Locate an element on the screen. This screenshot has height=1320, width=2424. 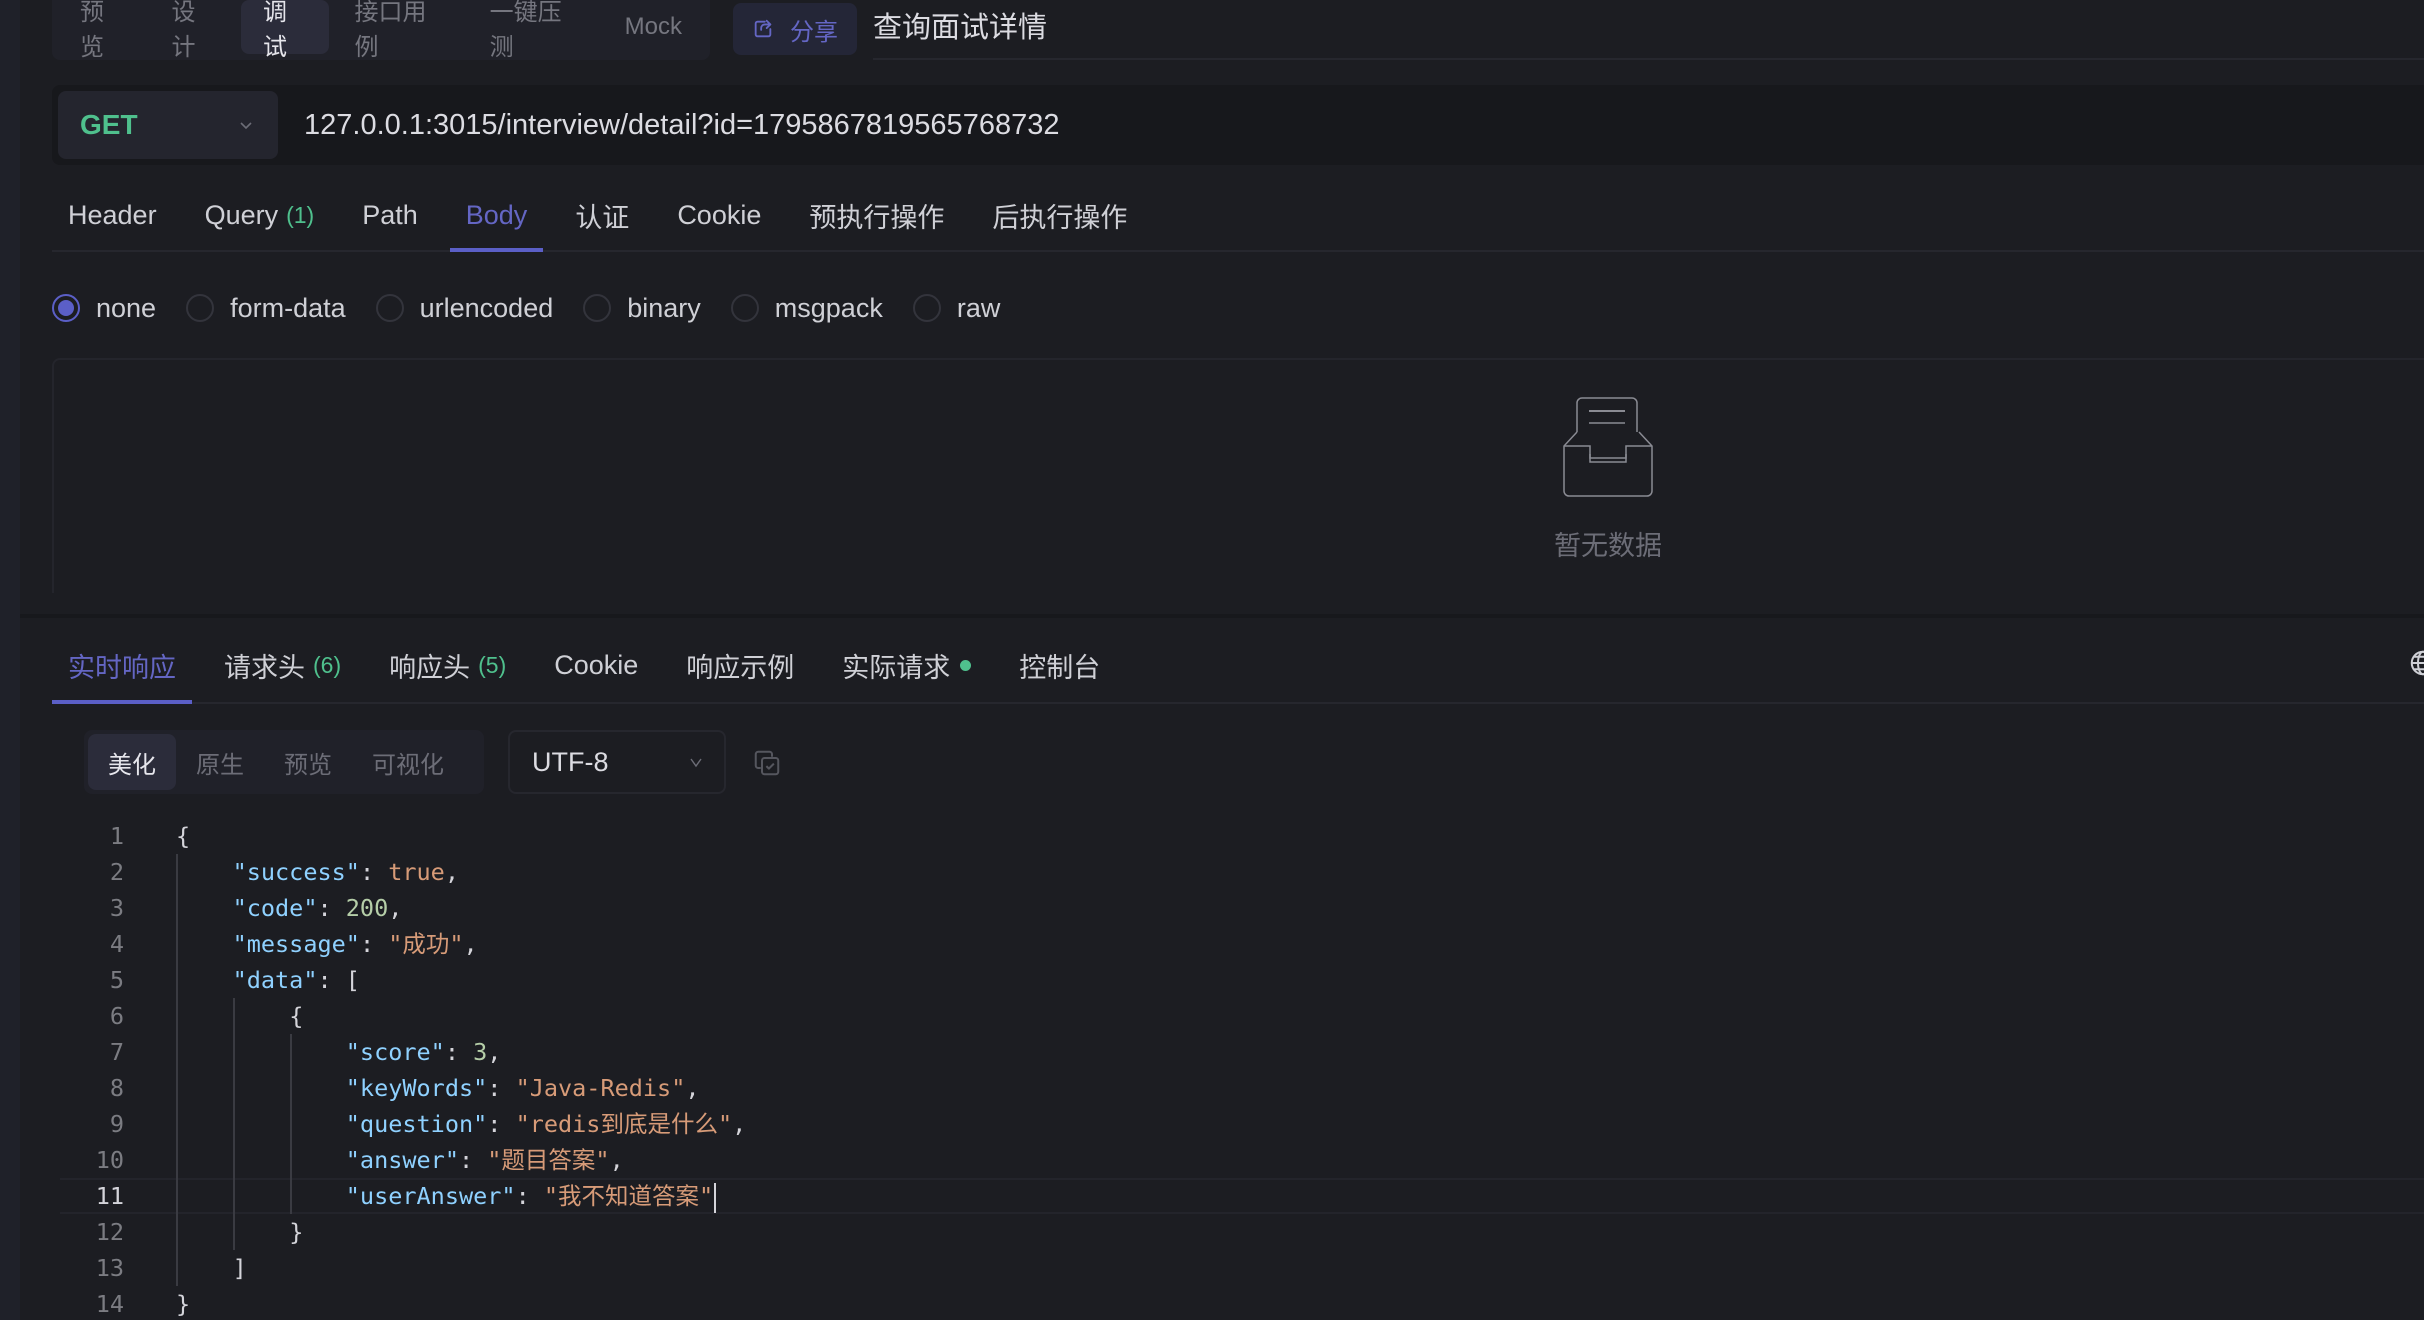
request-tab: Path is located at coordinates (390, 215).